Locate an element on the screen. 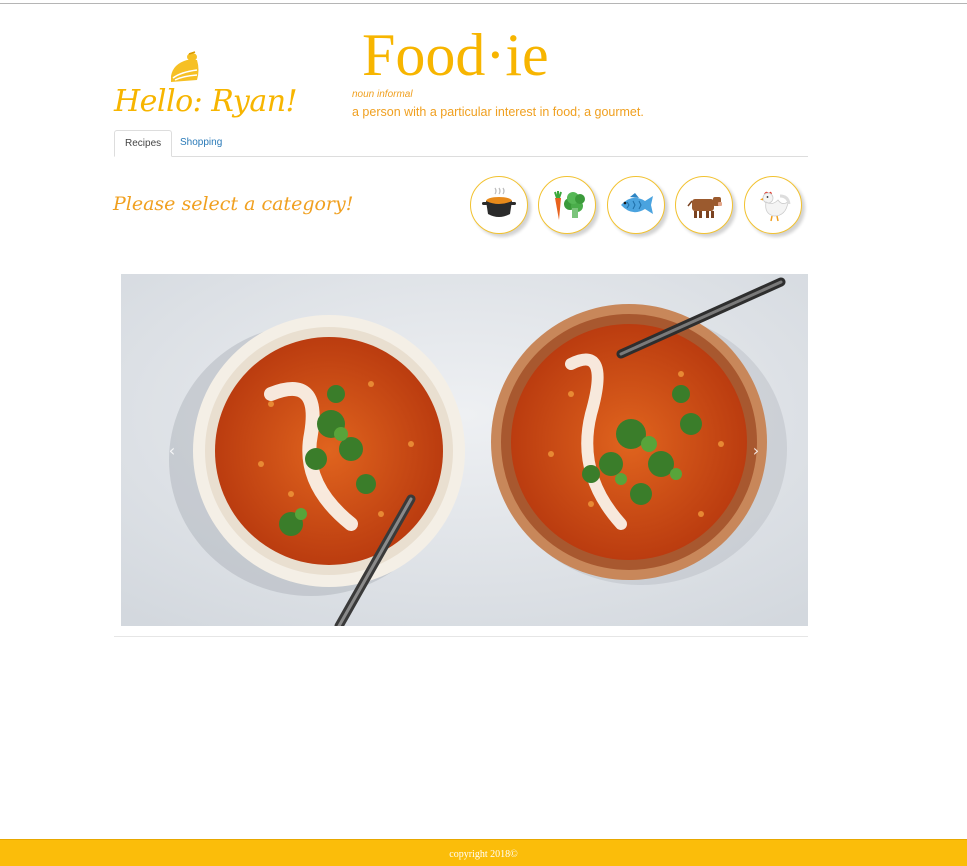 The width and height of the screenshot is (967, 866). chicken-icon is located at coordinates (775, 206).